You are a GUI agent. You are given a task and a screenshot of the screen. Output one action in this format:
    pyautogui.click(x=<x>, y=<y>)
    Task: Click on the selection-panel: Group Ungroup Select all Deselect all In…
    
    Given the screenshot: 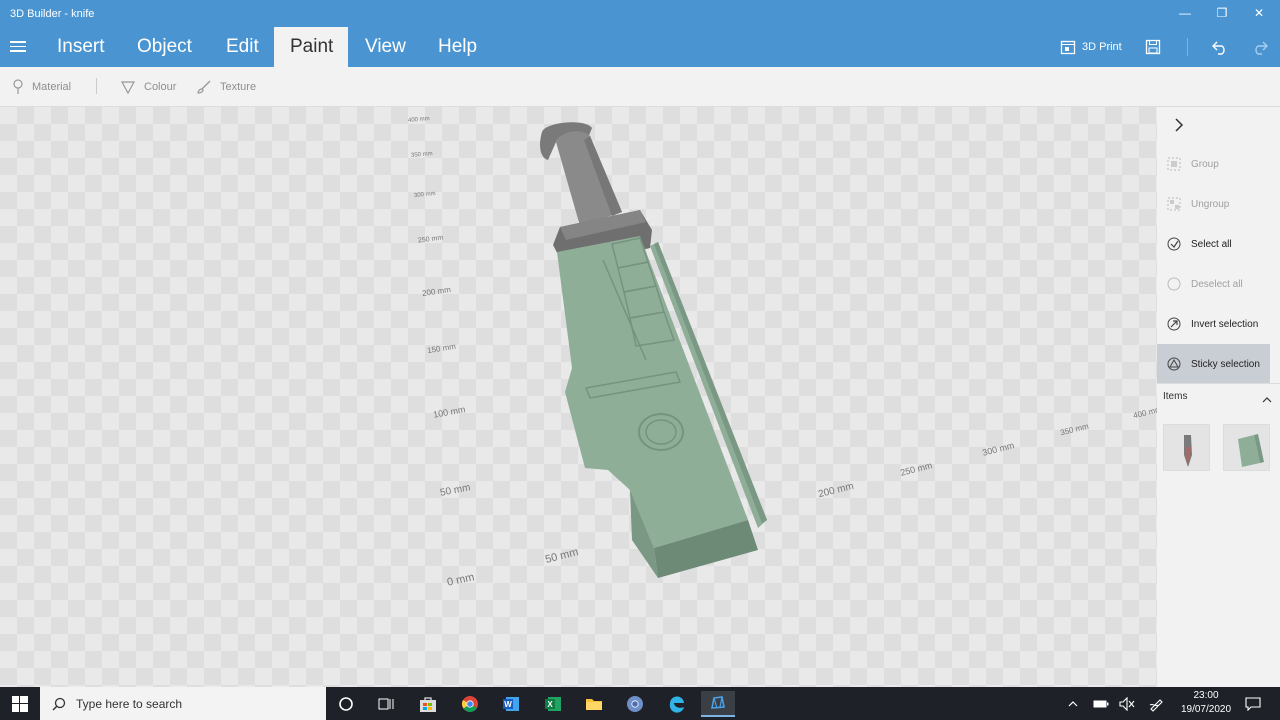 What is the action you would take?
    pyautogui.click(x=1218, y=397)
    